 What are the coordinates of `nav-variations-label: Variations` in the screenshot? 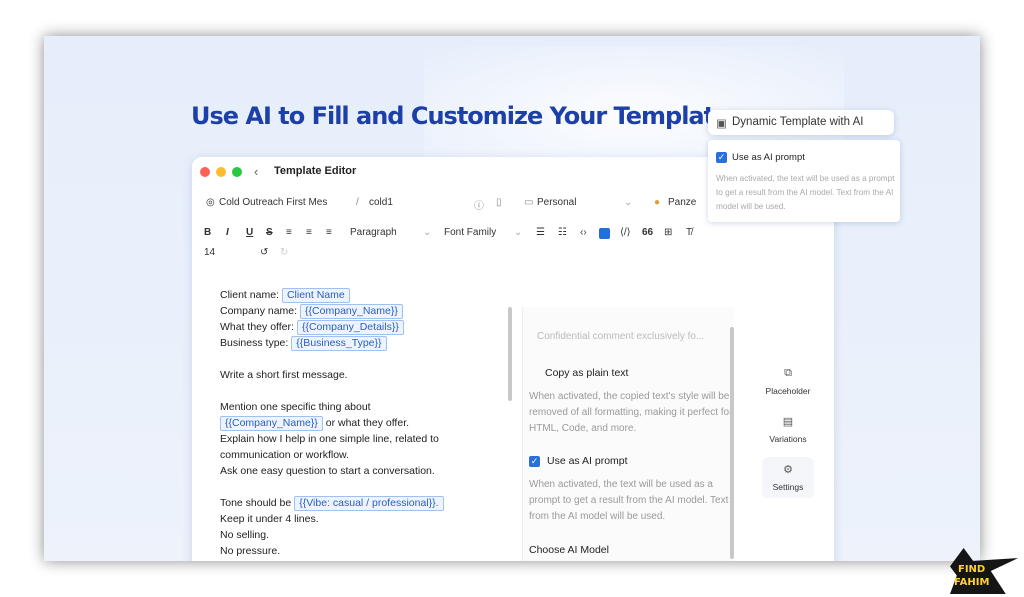 It's located at (788, 439).